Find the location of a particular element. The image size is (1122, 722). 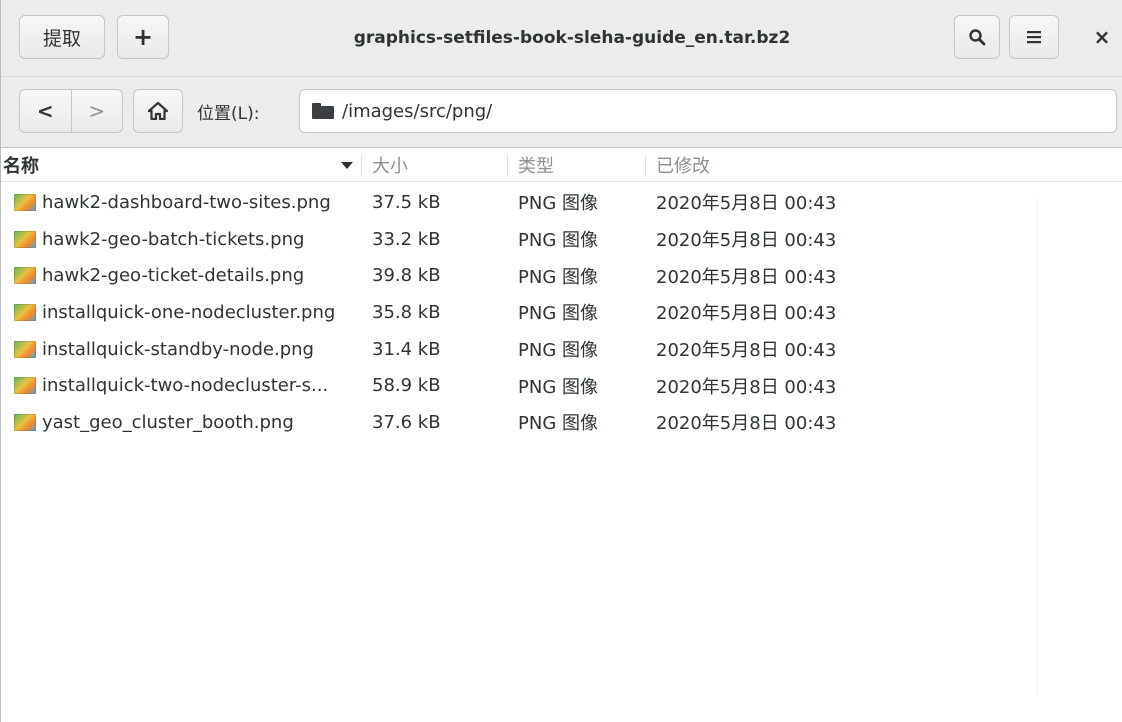

file-name: installquick-standby-node.png is located at coordinates (178, 349).